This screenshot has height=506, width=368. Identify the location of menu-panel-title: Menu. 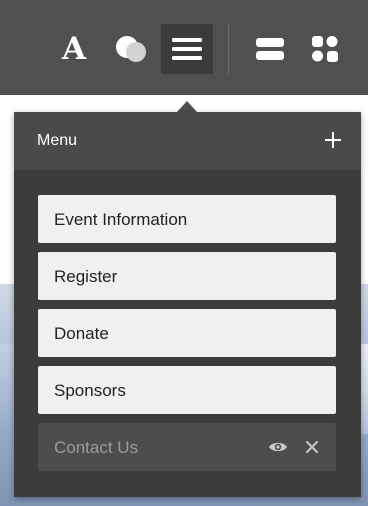
(57, 140).